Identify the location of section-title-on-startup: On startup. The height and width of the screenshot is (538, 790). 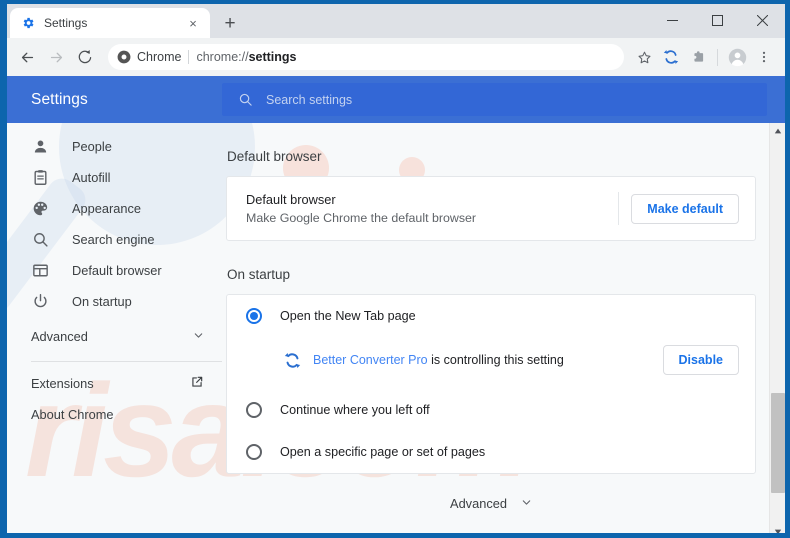
(259, 274).